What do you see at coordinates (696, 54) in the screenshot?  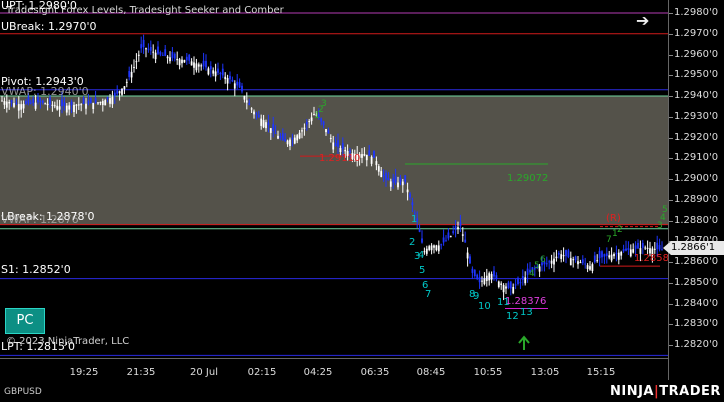 I see `y-tick-label: 1.2960'0` at bounding box center [696, 54].